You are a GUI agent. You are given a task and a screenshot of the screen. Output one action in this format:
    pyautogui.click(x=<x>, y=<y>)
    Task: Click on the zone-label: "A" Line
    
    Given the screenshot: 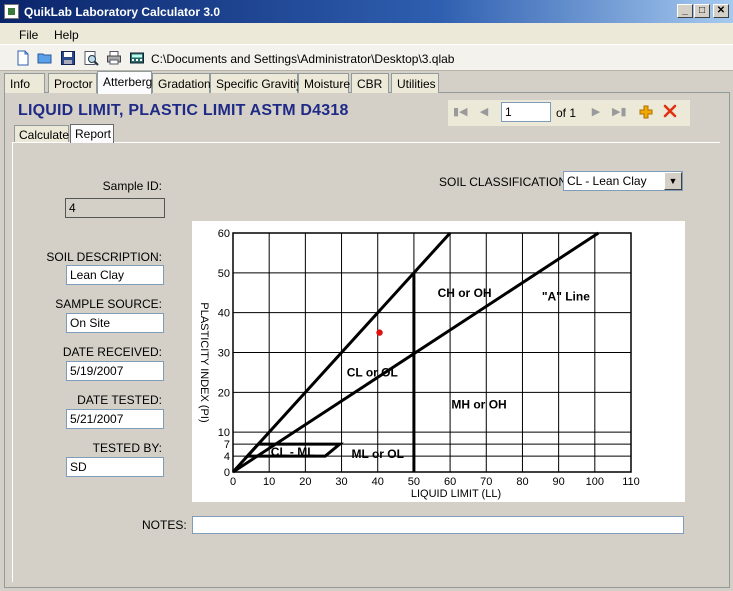 What is the action you would take?
    pyautogui.click(x=566, y=297)
    